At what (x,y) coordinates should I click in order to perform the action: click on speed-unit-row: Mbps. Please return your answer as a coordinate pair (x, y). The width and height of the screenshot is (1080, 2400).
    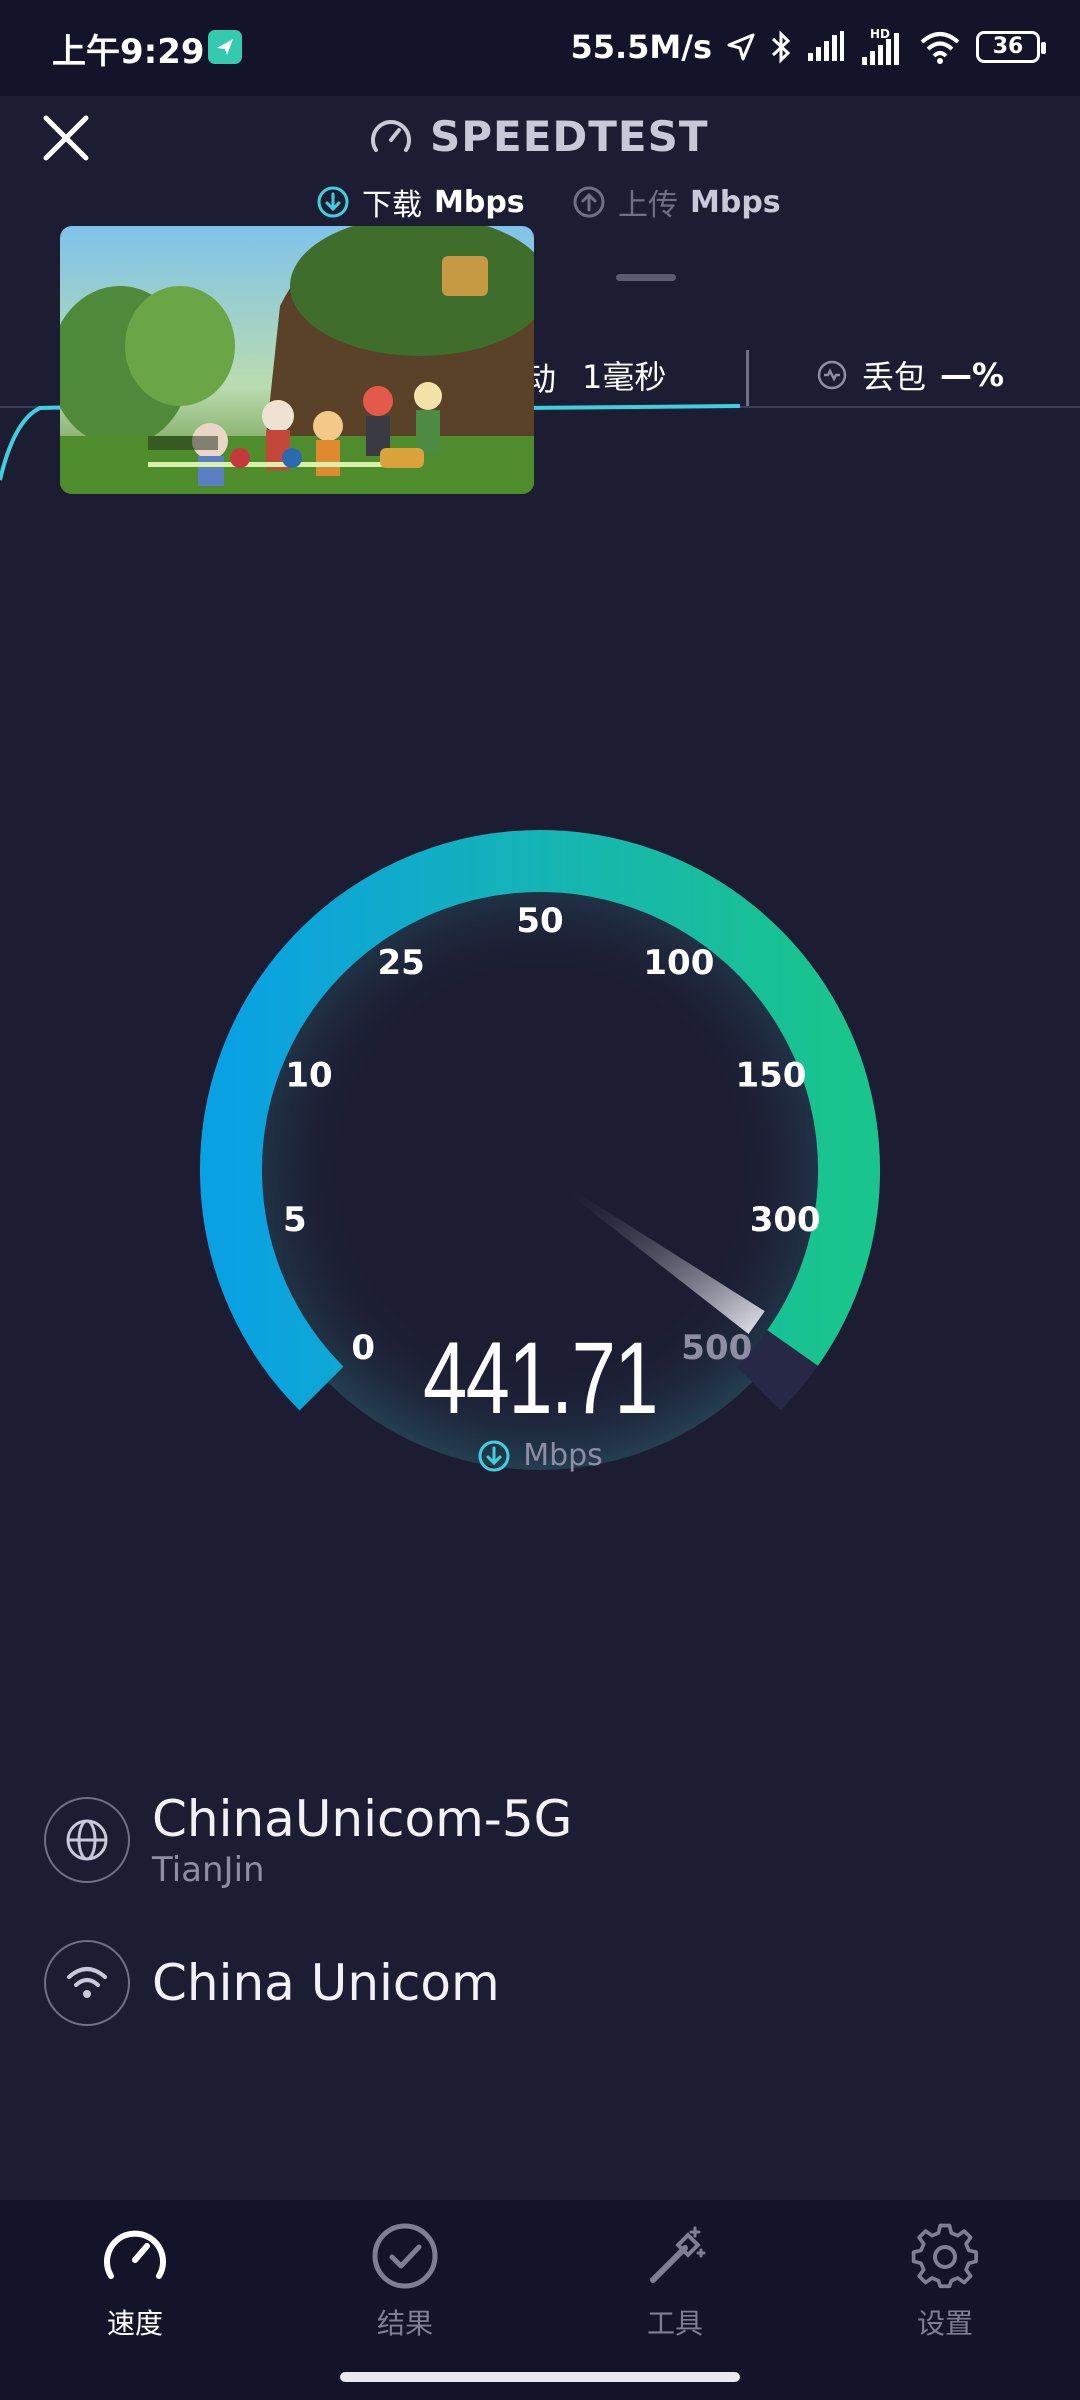
    Looking at the image, I should click on (540, 1455).